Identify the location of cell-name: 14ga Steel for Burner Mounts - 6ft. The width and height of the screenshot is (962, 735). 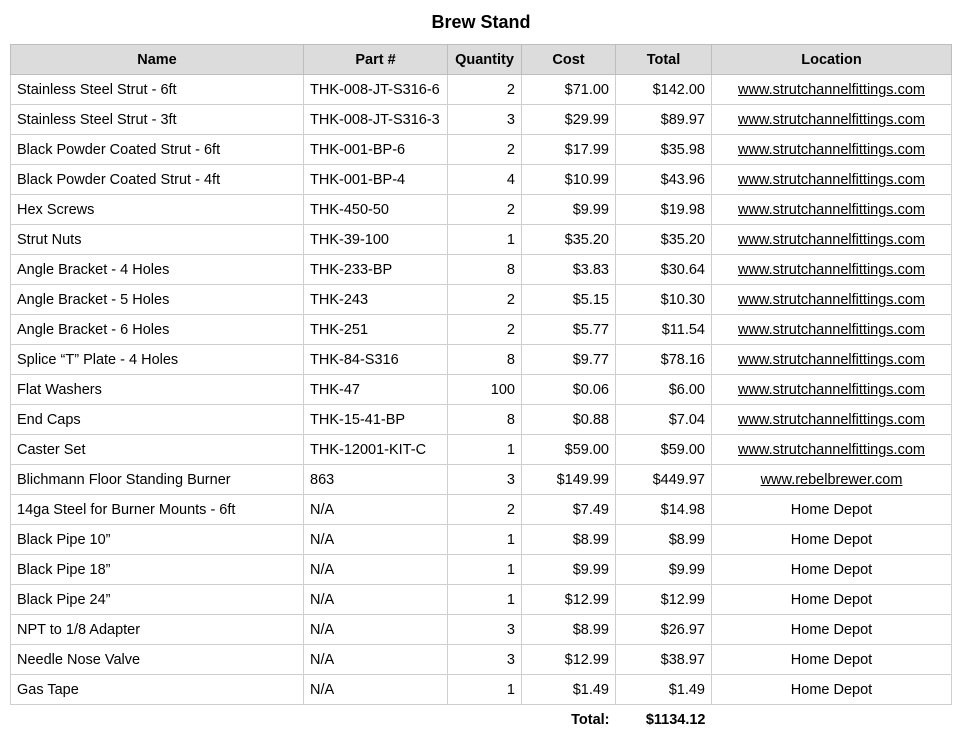
(157, 510).